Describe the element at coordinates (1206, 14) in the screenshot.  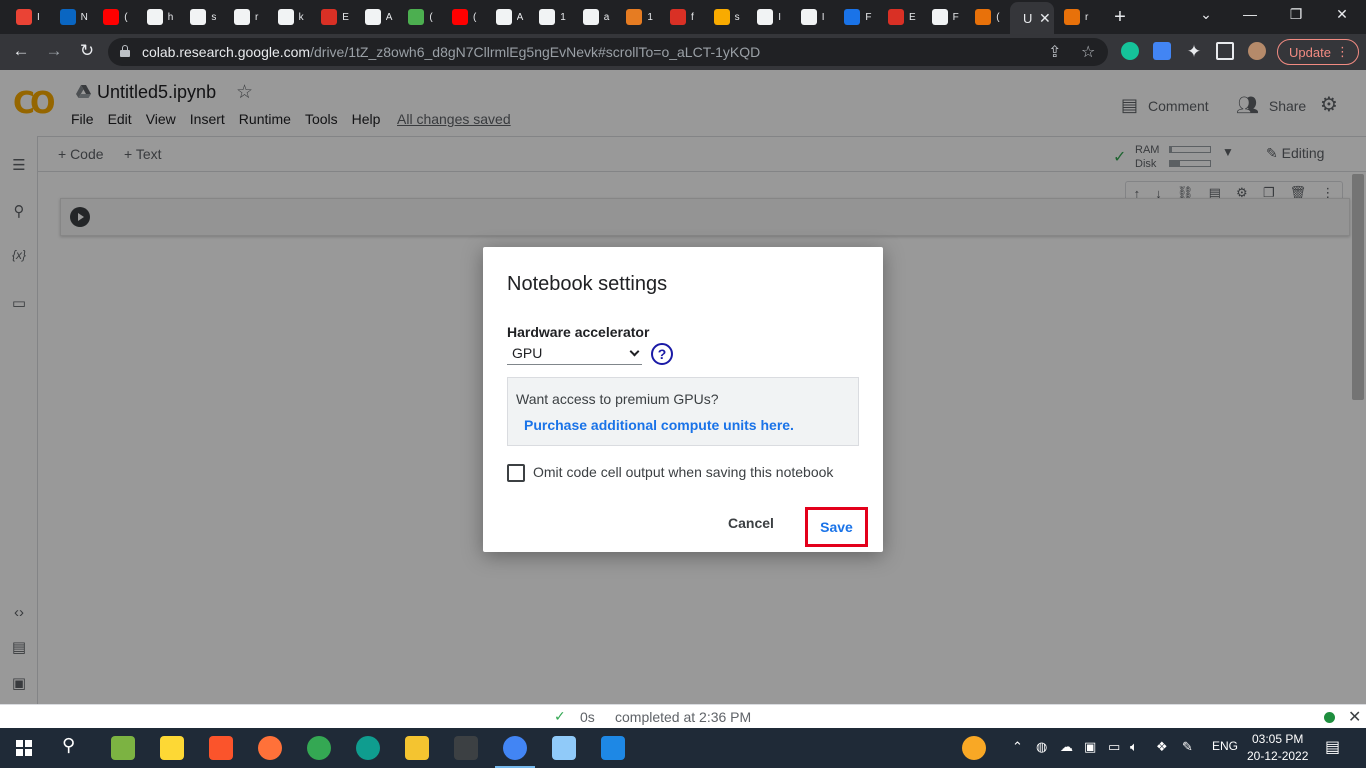
I see `tab-search-icon: ⌄` at that location.